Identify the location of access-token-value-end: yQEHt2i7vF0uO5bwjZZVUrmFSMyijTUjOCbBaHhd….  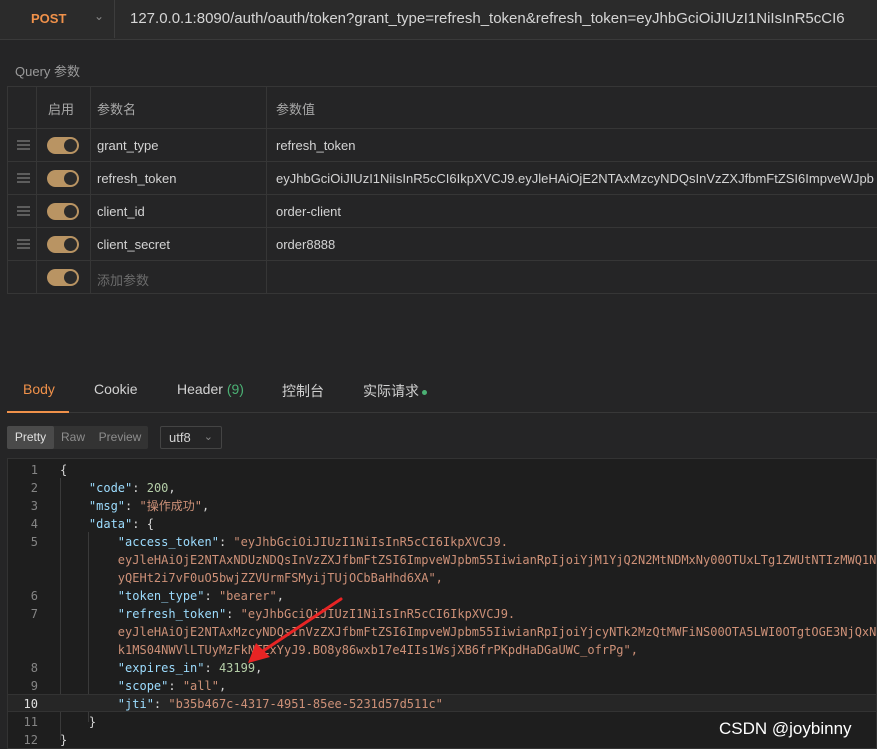
(280, 578).